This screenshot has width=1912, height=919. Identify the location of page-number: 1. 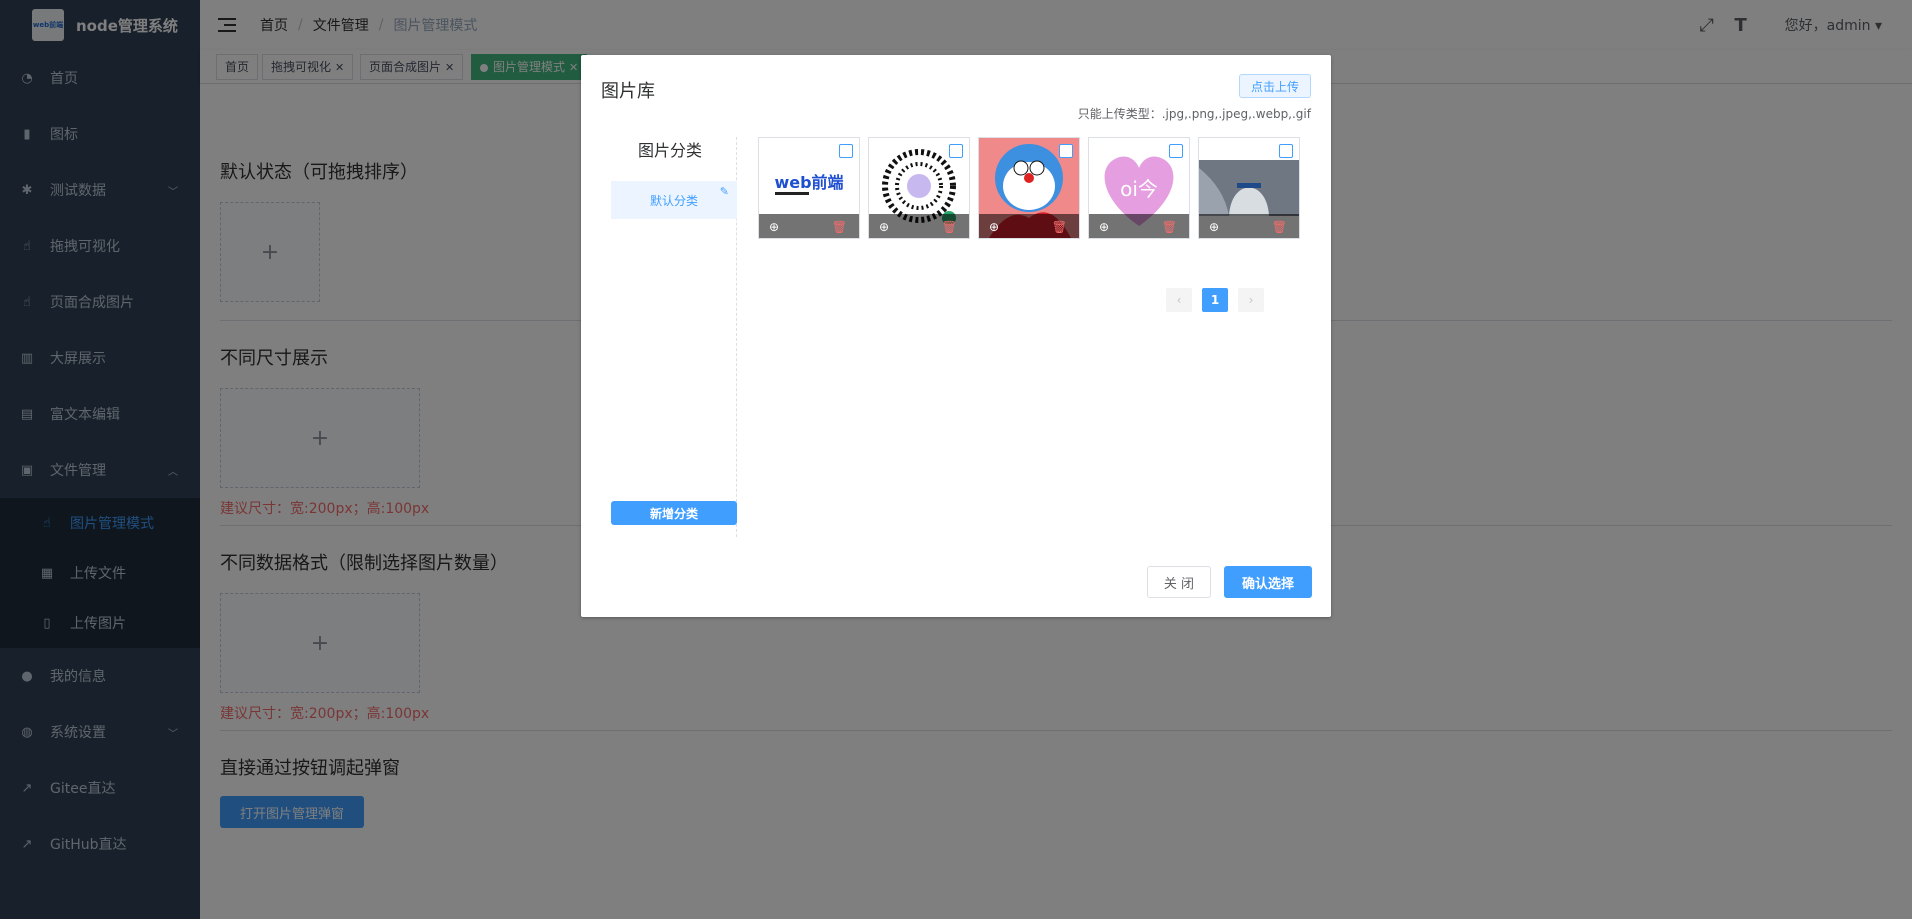
(1215, 300).